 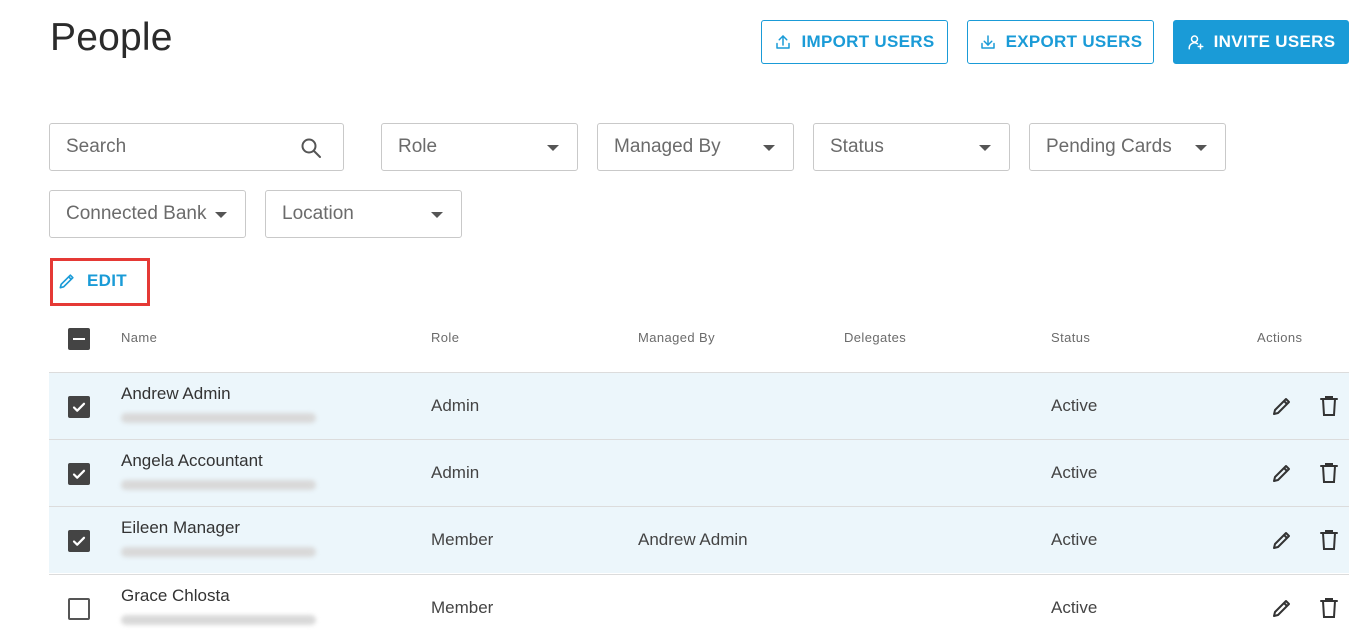 What do you see at coordinates (911, 147) in the screenshot?
I see `status-filter: Status` at bounding box center [911, 147].